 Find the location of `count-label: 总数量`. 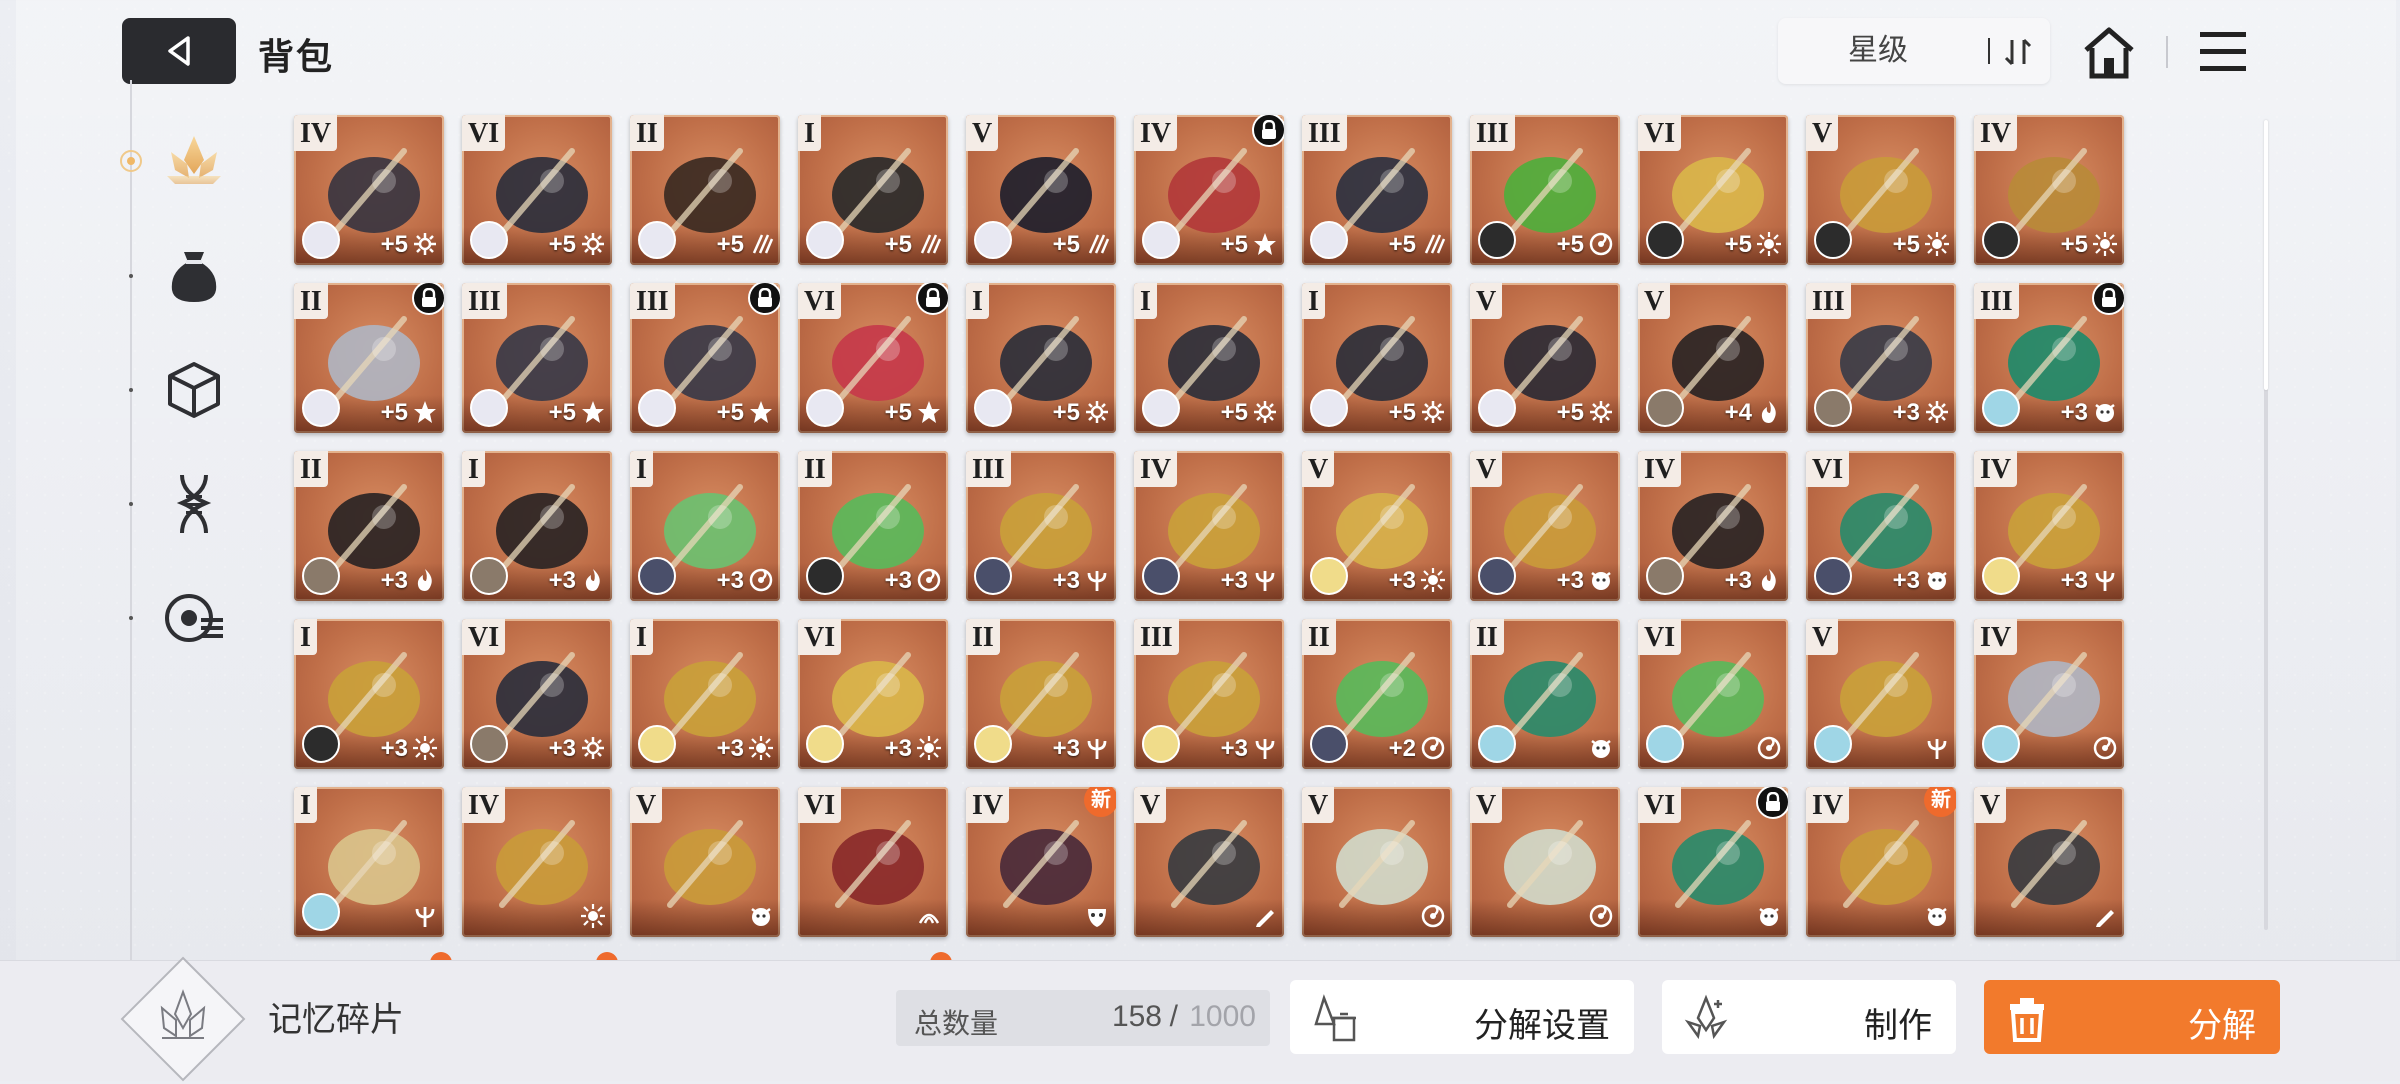

count-label: 总数量 is located at coordinates (956, 1023).